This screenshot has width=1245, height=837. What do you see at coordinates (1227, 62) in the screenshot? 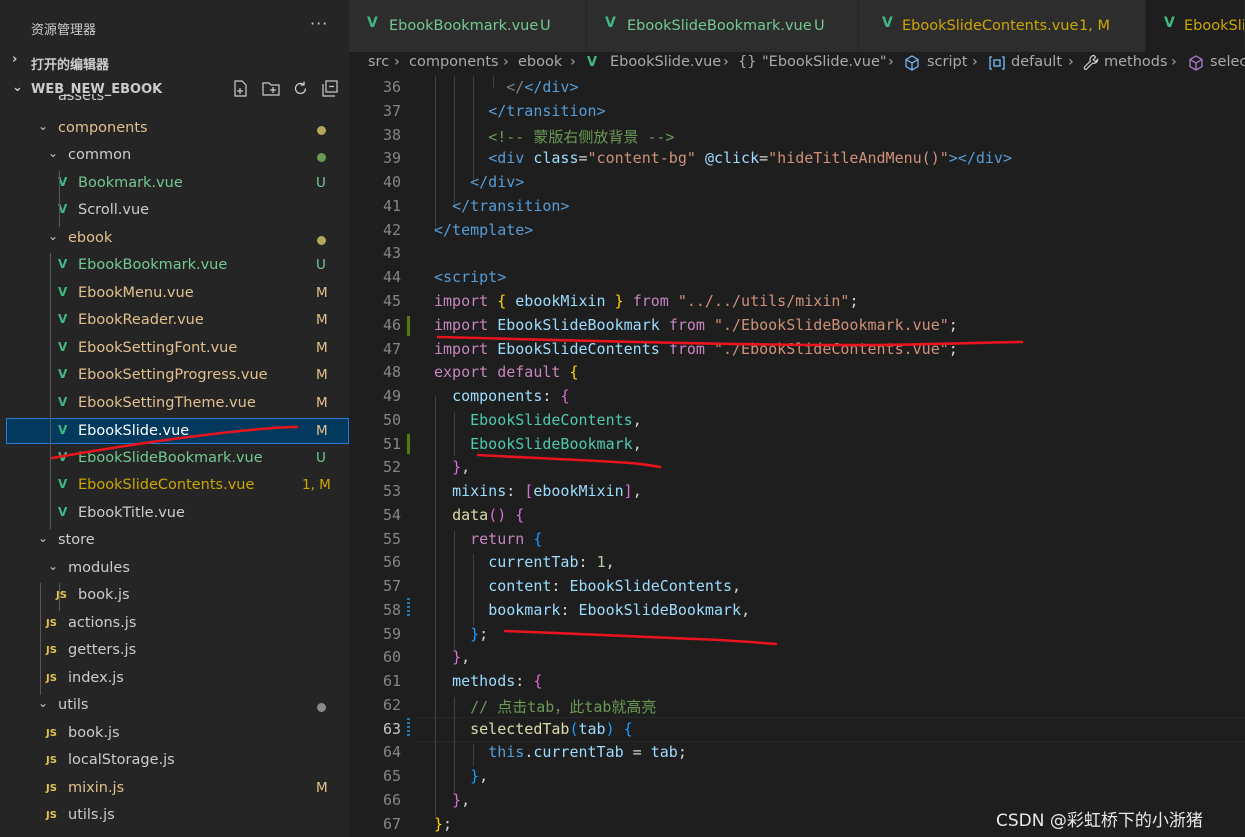
I see `breadcrumb-item: selec` at bounding box center [1227, 62].